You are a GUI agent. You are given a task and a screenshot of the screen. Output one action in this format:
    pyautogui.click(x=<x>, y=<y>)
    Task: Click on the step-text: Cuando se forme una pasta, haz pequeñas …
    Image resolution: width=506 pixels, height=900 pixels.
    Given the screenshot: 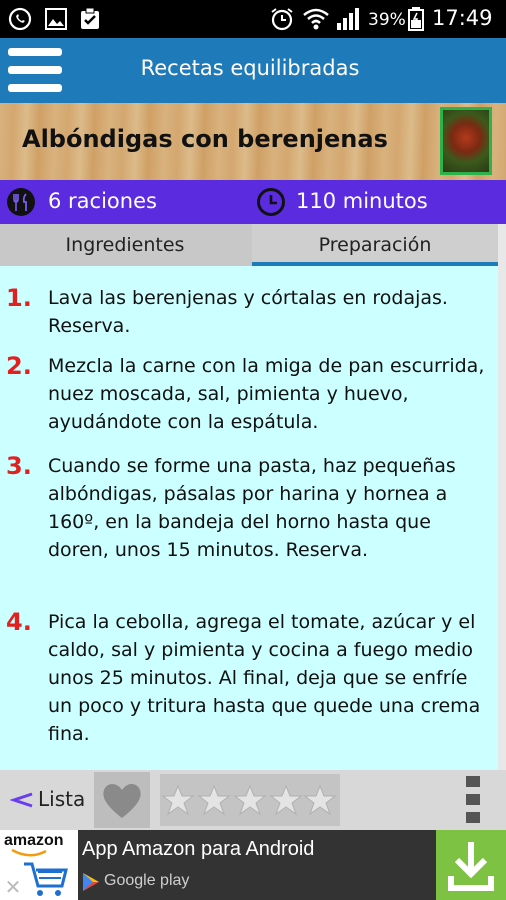 What is the action you would take?
    pyautogui.click(x=252, y=508)
    